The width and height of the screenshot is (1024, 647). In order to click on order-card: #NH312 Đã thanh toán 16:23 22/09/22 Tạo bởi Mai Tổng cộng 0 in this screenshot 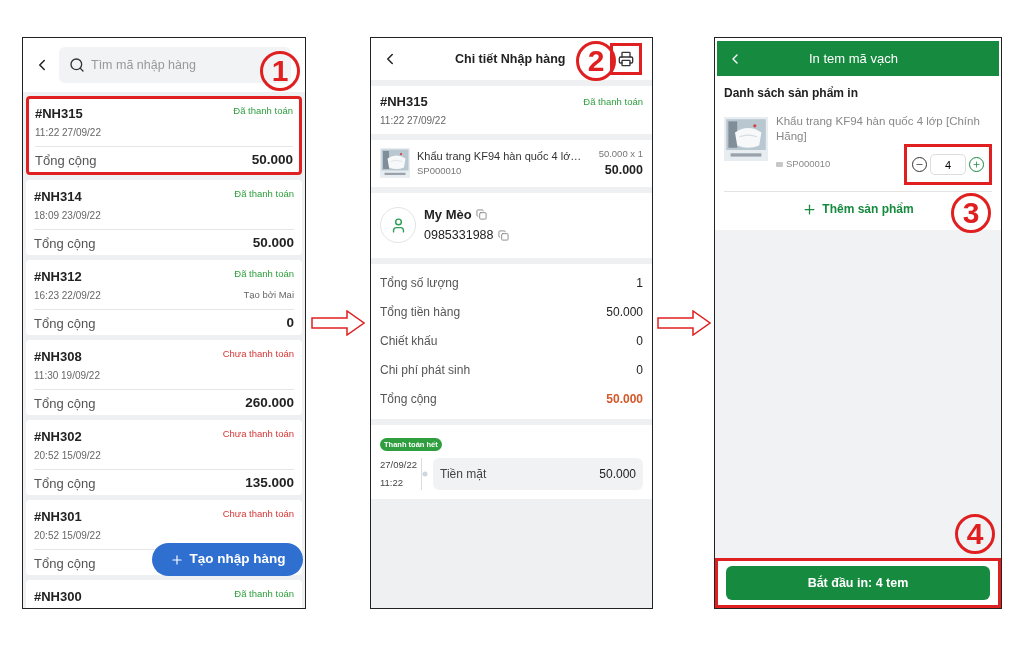, I will do `click(164, 297)`.